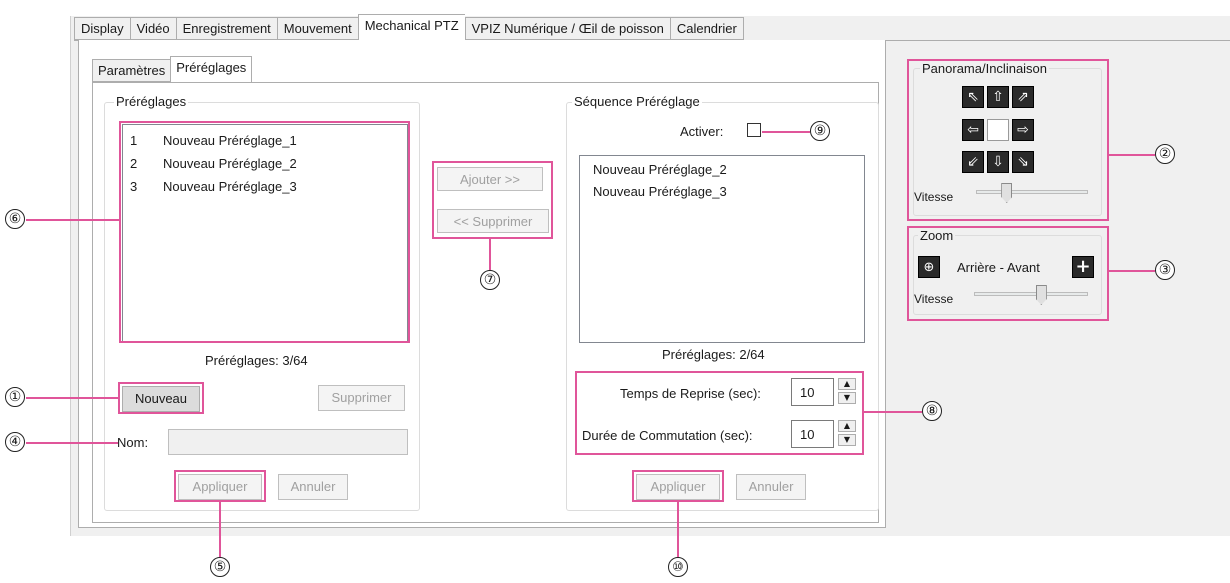 This screenshot has height=583, width=1230. Describe the element at coordinates (699, 354) in the screenshot. I see `sequence-count-label: Préréglages:` at that location.